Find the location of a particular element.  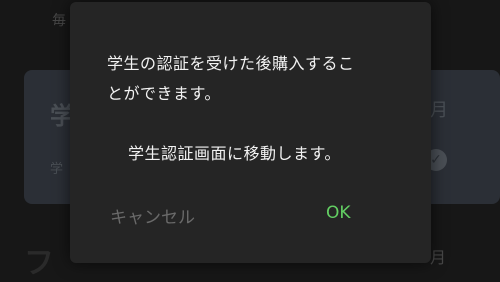

dialog-message-line-3: 学生認証画面に移動します。 is located at coordinates (234, 153).